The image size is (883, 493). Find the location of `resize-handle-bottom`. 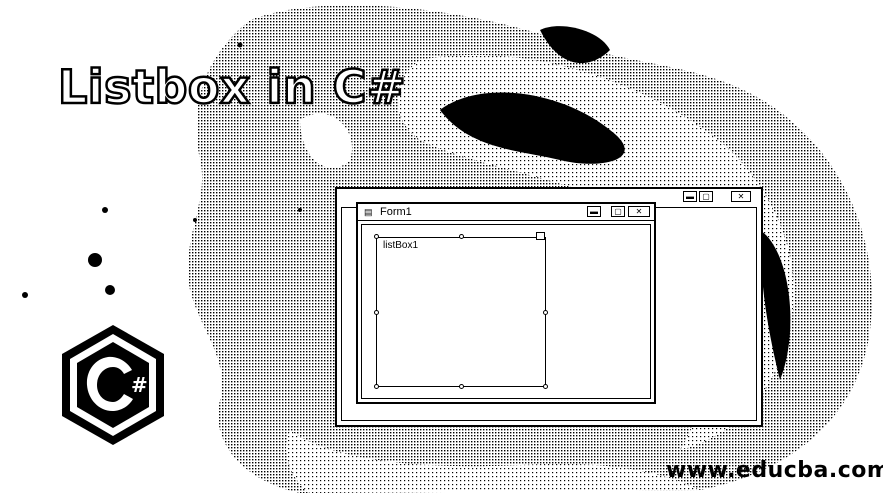

resize-handle-bottom is located at coordinates (461, 386).